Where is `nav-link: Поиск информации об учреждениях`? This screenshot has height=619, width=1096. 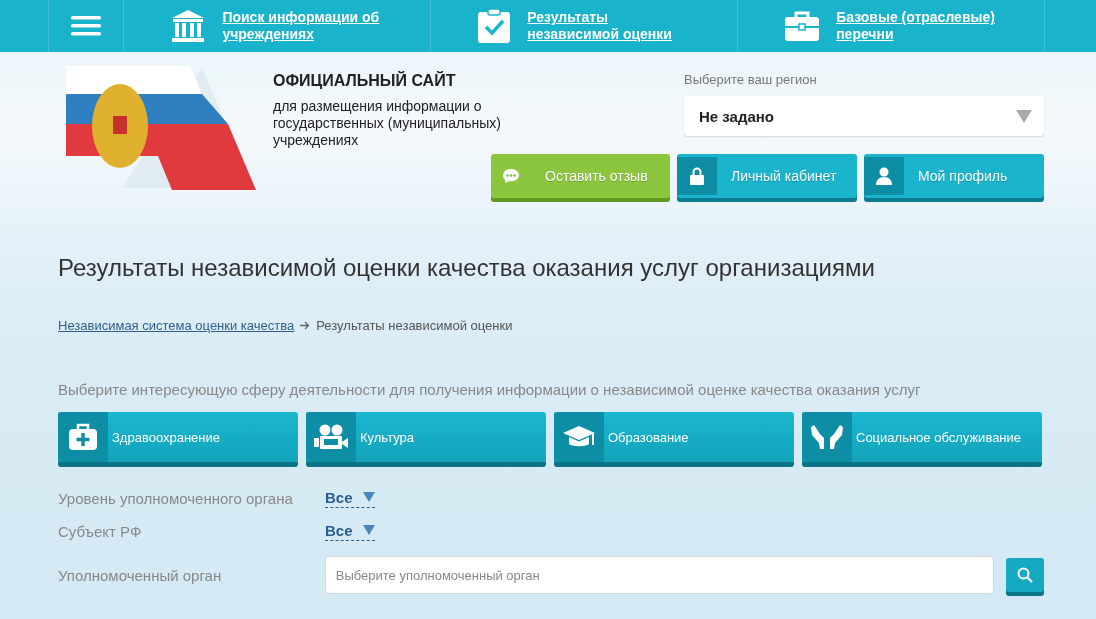
nav-link: Поиск информации об учреждениях is located at coordinates (307, 26).